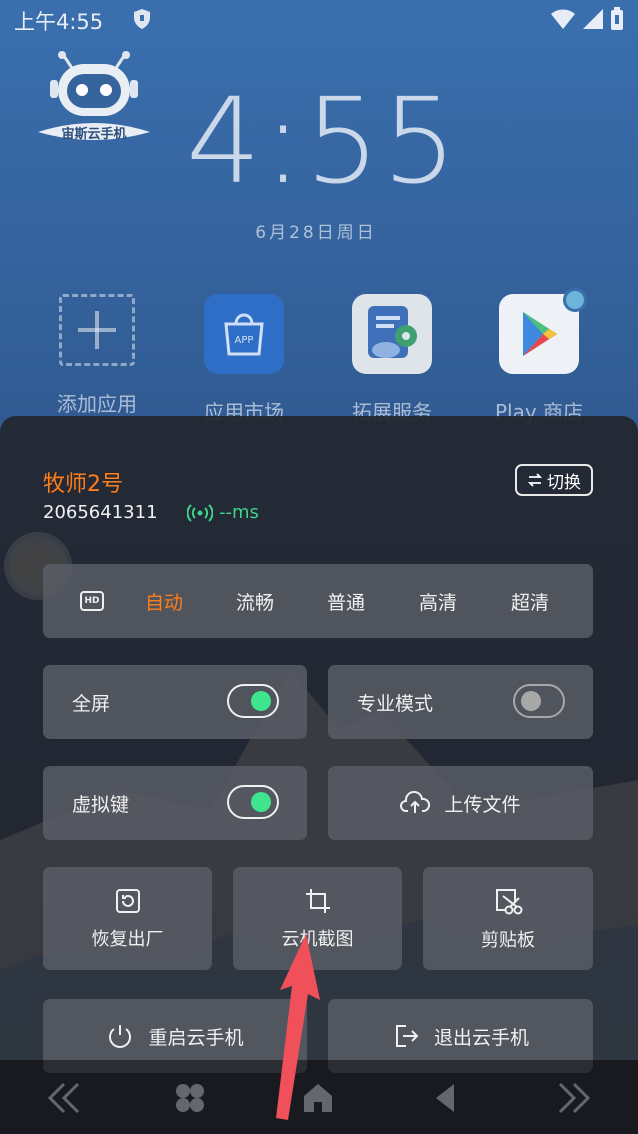 This screenshot has width=638, height=1134. What do you see at coordinates (446, 1098) in the screenshot?
I see `back-icon` at bounding box center [446, 1098].